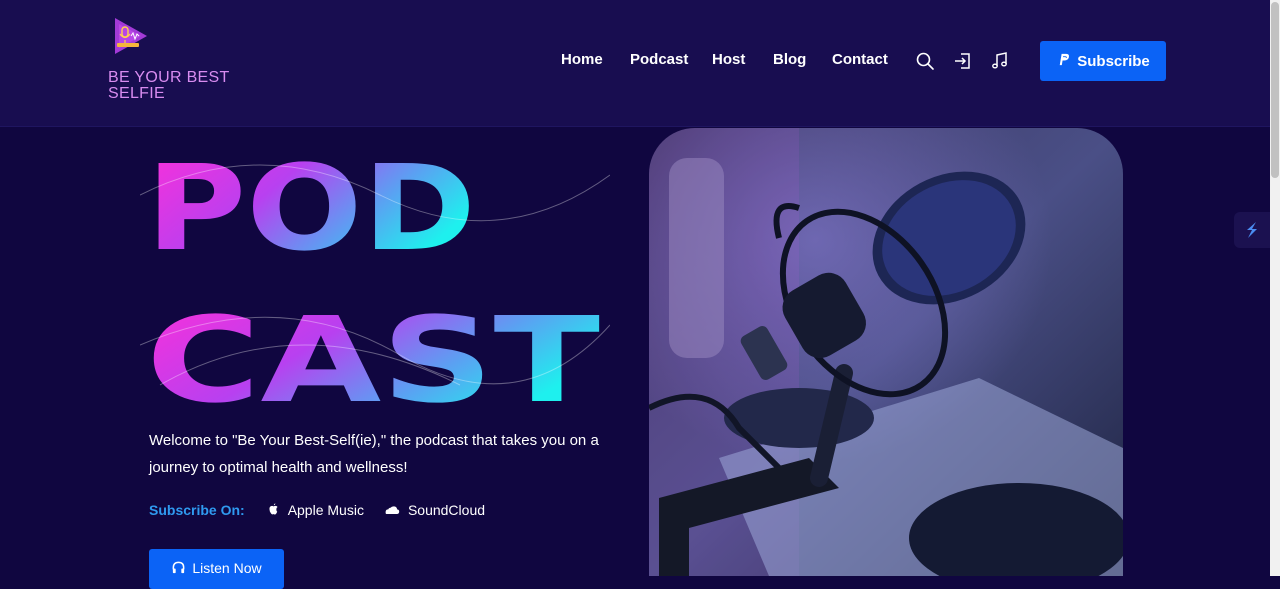  I want to click on search-icon, so click(925, 61).